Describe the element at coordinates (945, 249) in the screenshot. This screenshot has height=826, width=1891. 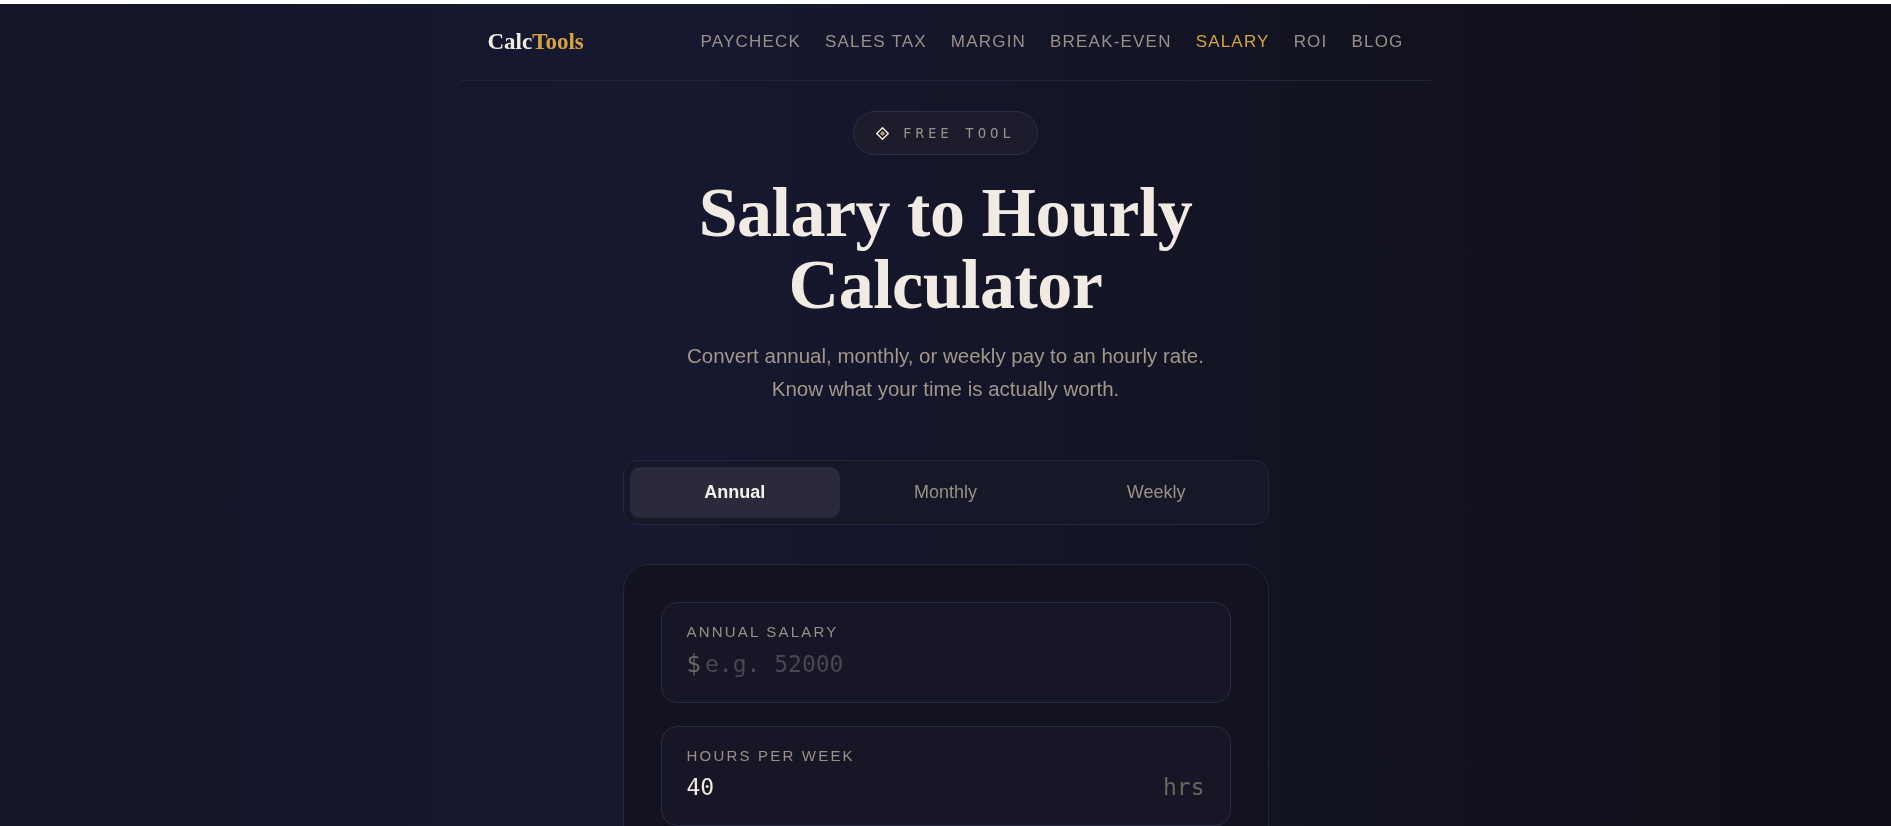
I see `page-title: Salary to Hourly Calculator` at that location.